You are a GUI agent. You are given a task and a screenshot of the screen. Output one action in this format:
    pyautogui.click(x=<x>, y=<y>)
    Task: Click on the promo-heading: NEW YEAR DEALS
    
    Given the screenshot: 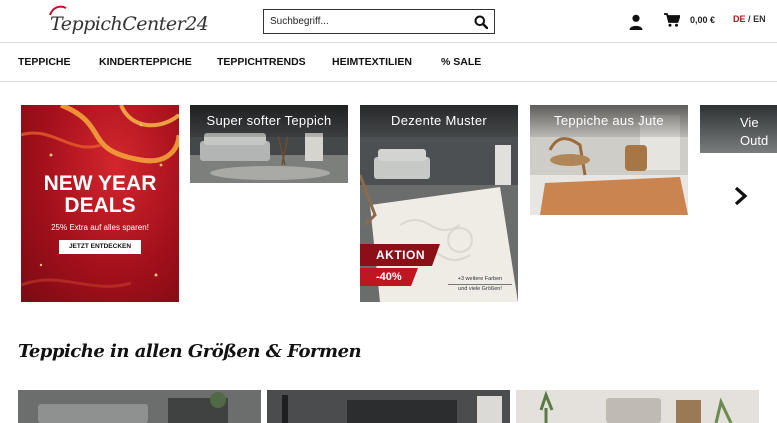 What is the action you would take?
    pyautogui.click(x=100, y=195)
    